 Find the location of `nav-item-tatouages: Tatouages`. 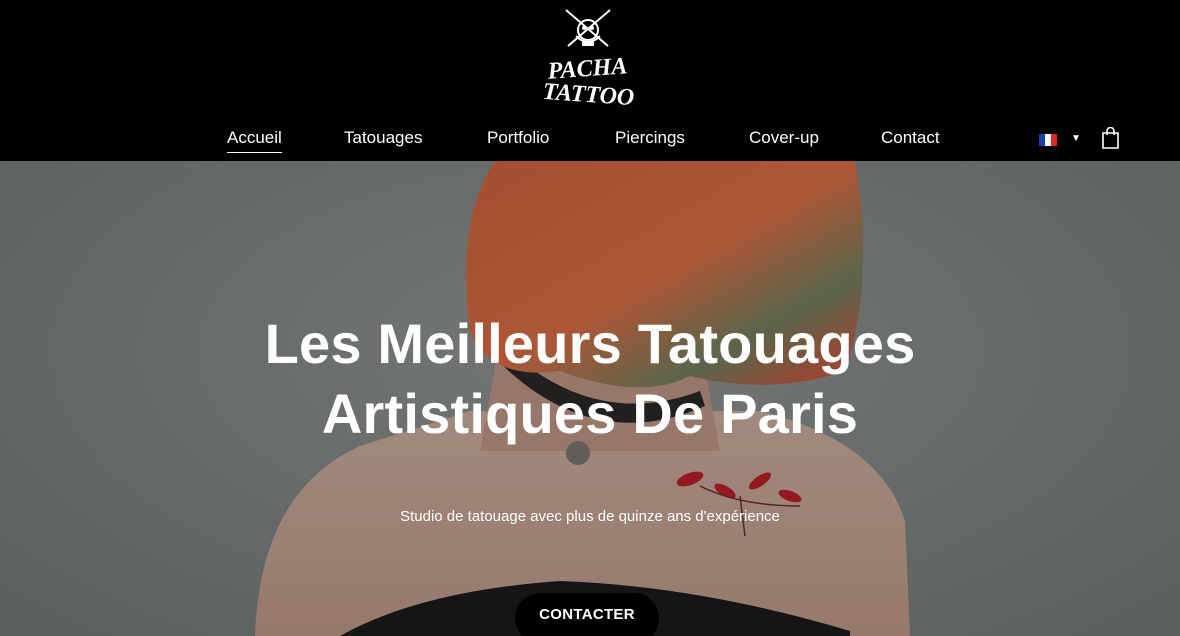

nav-item-tatouages: Tatouages is located at coordinates (383, 138).